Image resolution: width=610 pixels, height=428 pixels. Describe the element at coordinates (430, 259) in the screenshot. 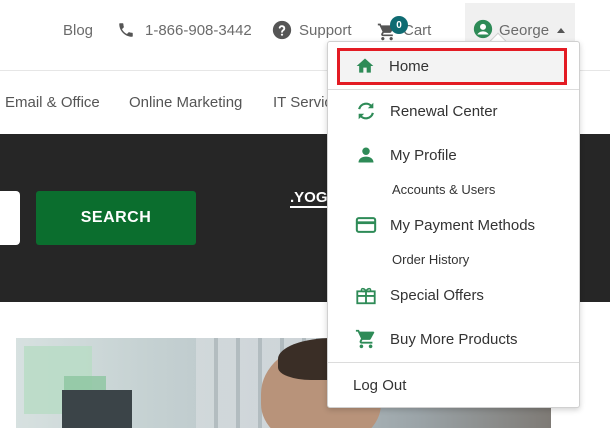

I see `menu-subitem-order-history: Order History` at that location.